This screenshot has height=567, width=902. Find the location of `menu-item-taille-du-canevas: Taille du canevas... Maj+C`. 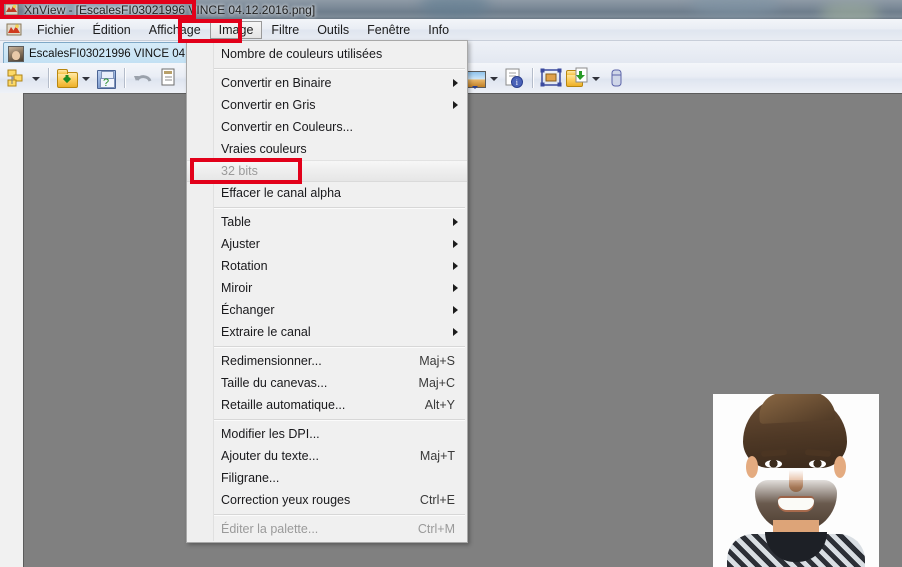

menu-item-taille-du-canevas: Taille du canevas... Maj+C is located at coordinates (327, 383).